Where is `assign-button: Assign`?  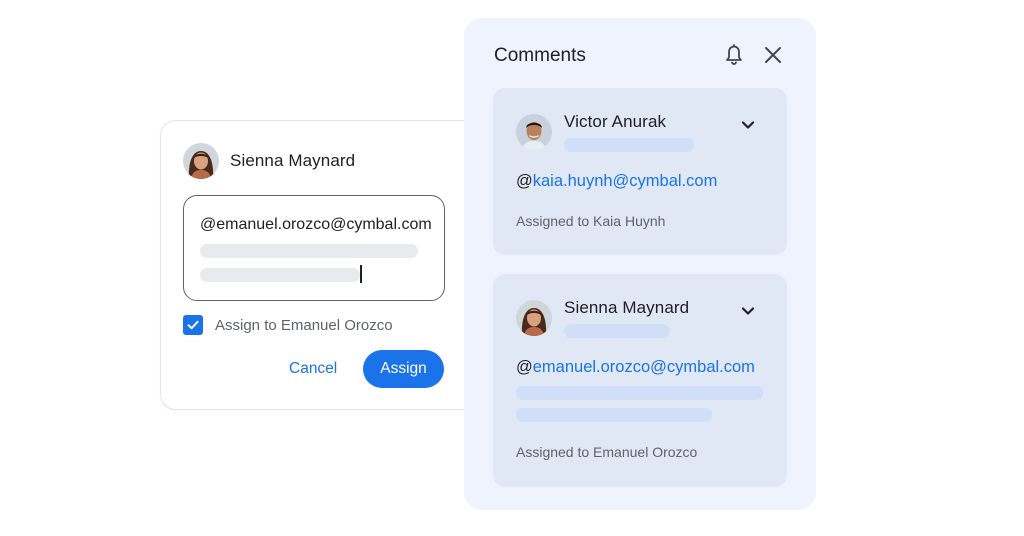
assign-button: Assign is located at coordinates (403, 369).